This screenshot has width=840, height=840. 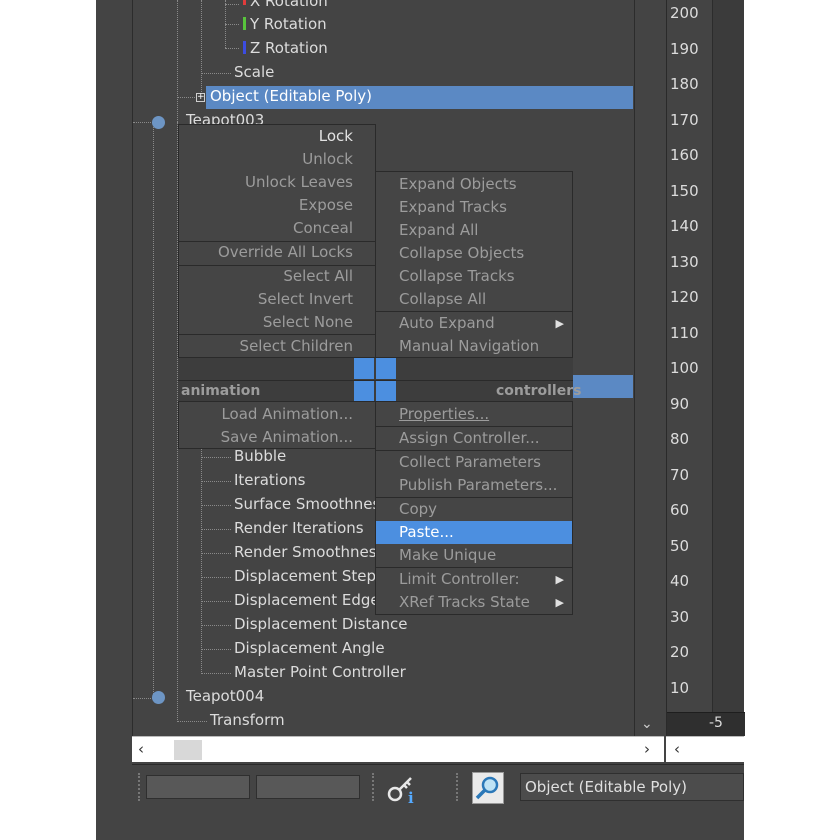 What do you see at coordinates (474, 184) in the screenshot?
I see `menu-item-expand-objects: Expand Objects` at bounding box center [474, 184].